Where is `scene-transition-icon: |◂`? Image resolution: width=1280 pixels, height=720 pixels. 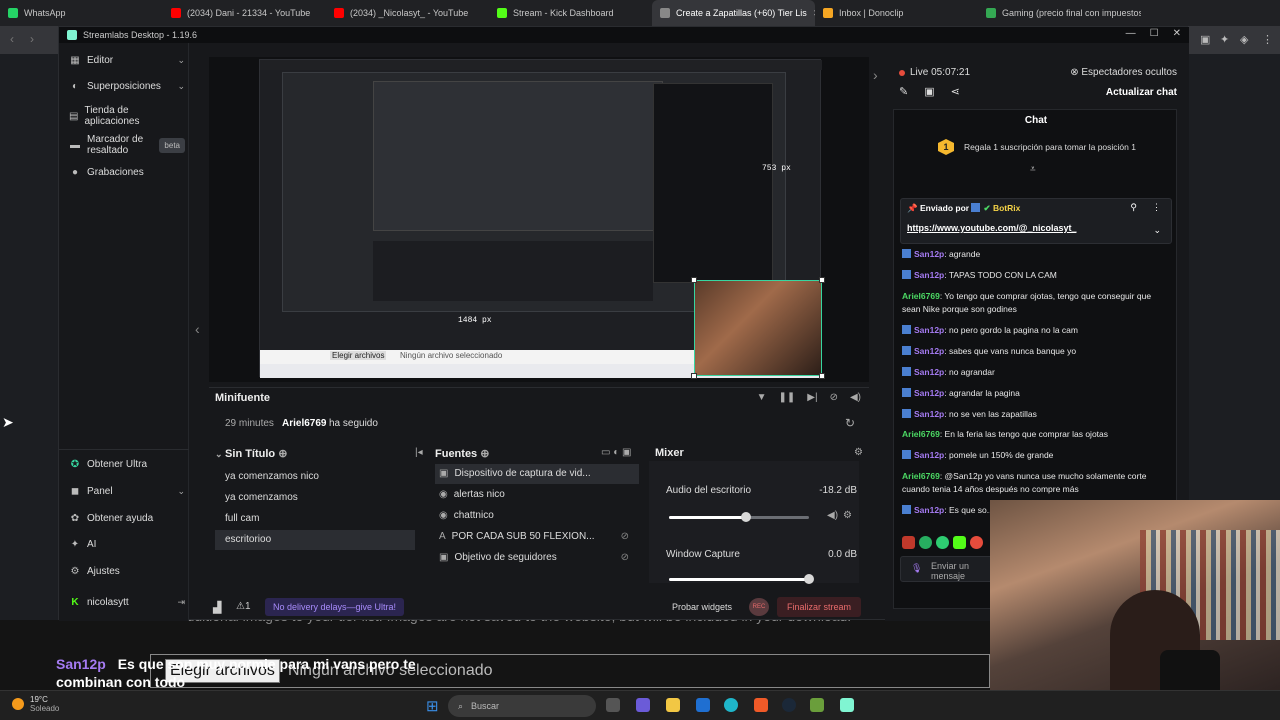
scene-transition-icon: |◂ is located at coordinates (419, 452).